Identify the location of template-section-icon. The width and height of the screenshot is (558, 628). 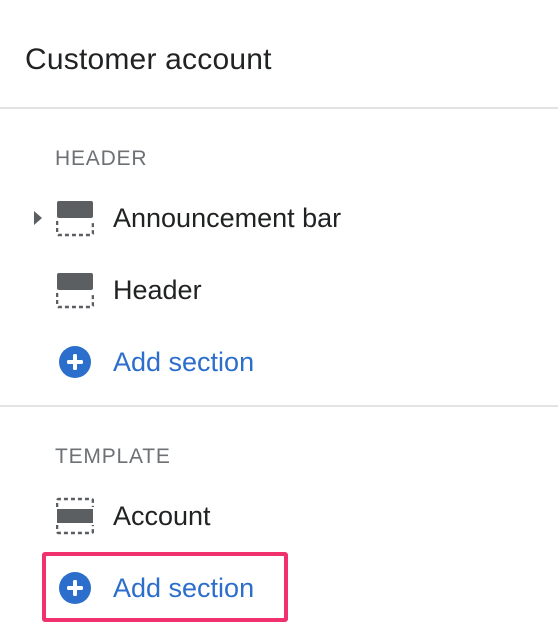
(75, 516).